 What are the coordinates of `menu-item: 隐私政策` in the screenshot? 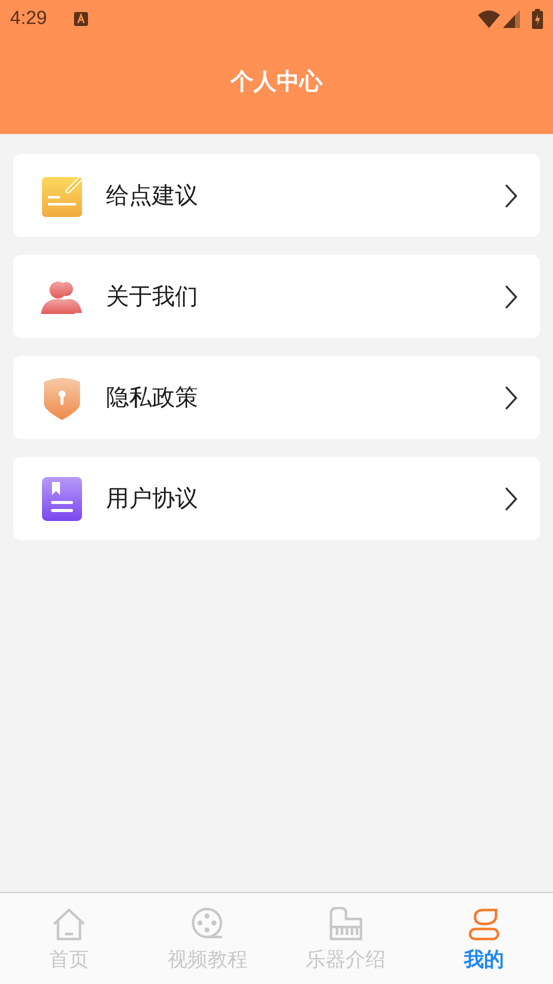 It's located at (276, 397).